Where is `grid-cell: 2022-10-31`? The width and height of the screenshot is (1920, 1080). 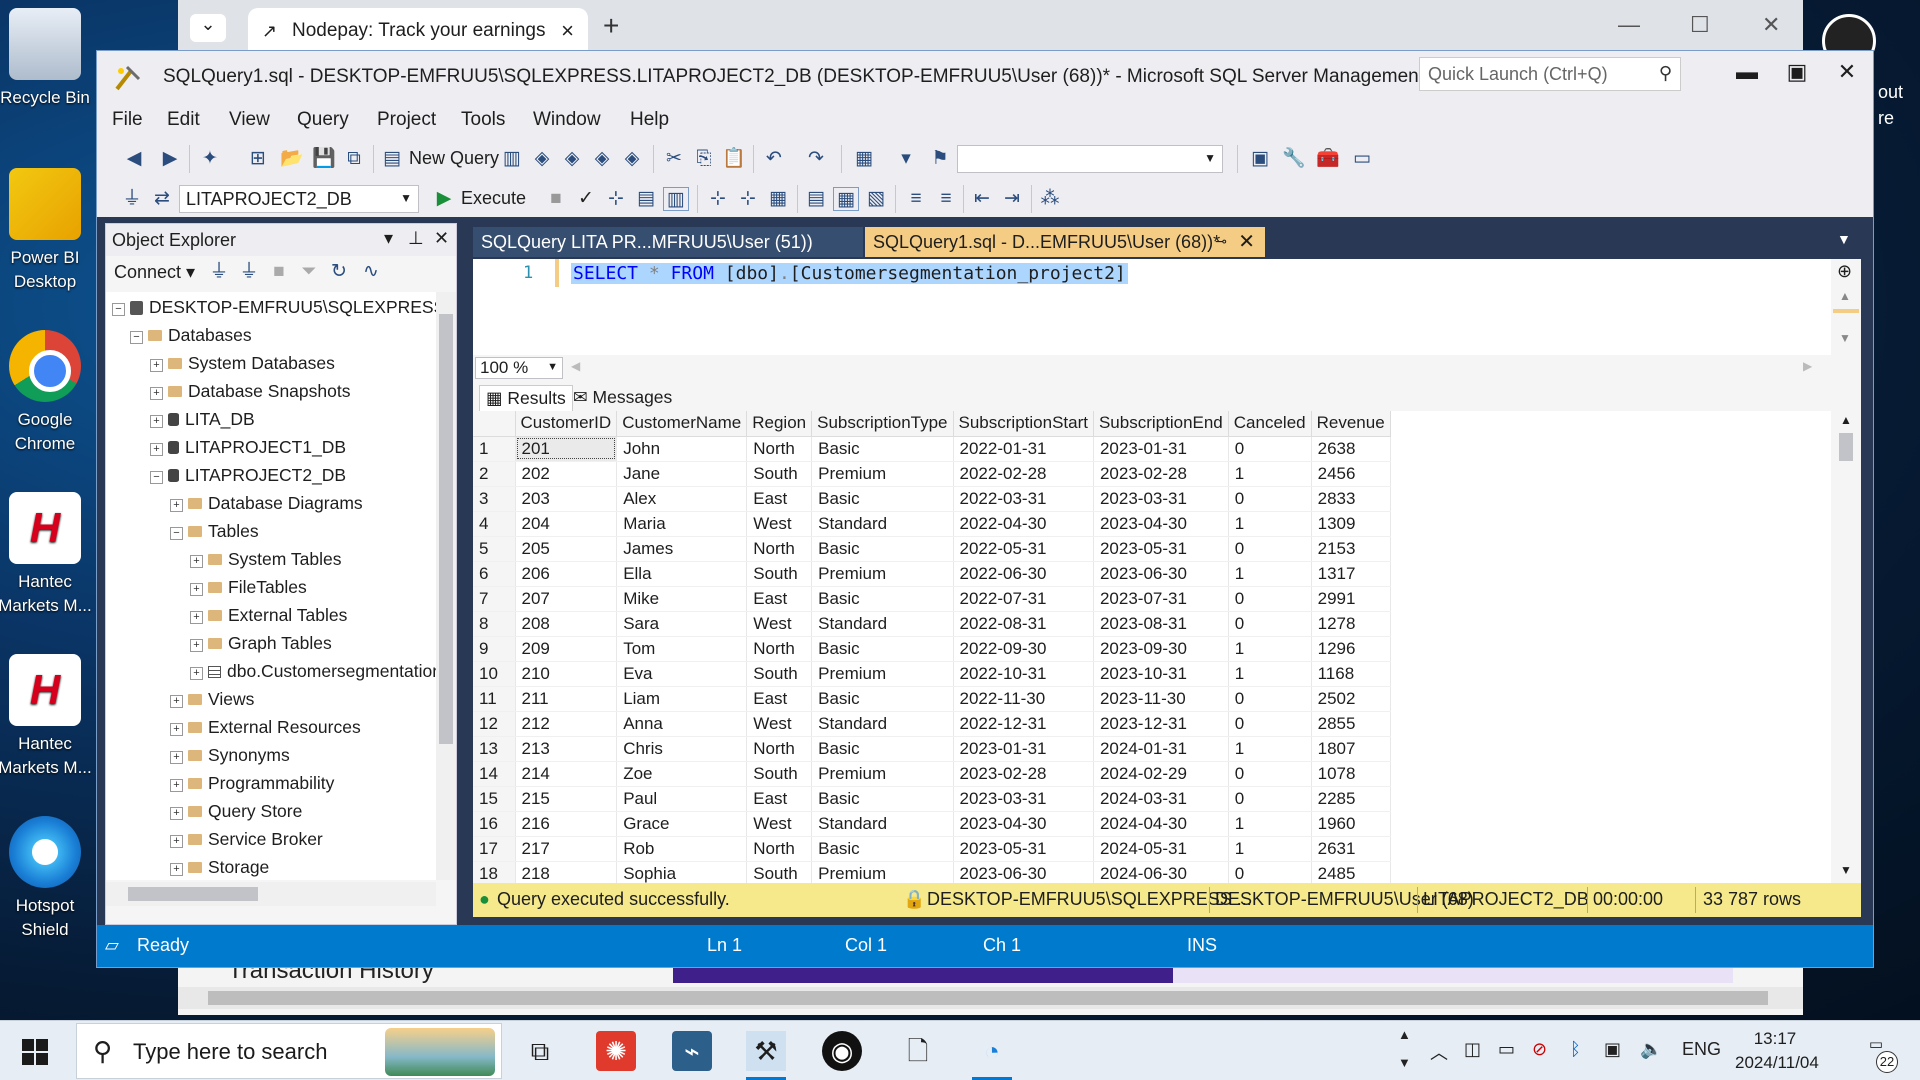
grid-cell: 2022-10-31 is located at coordinates (1023, 674).